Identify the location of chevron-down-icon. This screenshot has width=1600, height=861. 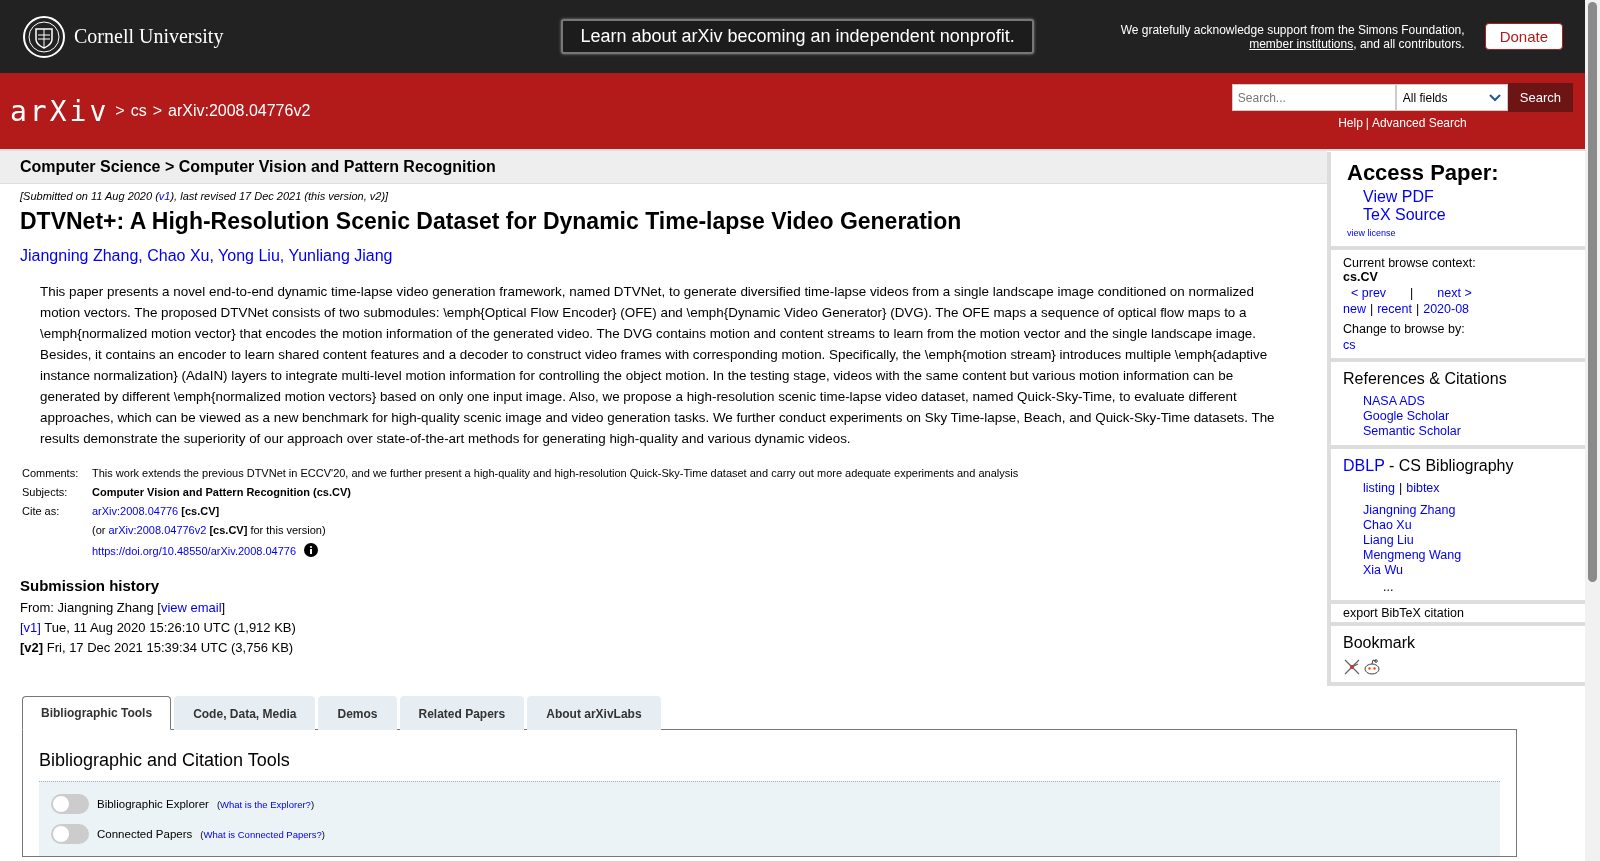
(1494, 97).